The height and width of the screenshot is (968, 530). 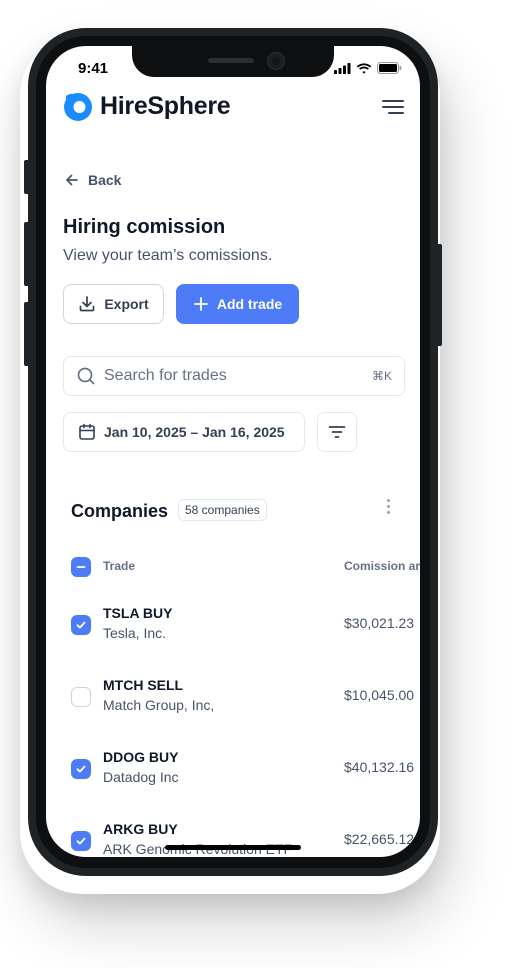 What do you see at coordinates (382, 566) in the screenshot?
I see `column-header-commission: Comission amount` at bounding box center [382, 566].